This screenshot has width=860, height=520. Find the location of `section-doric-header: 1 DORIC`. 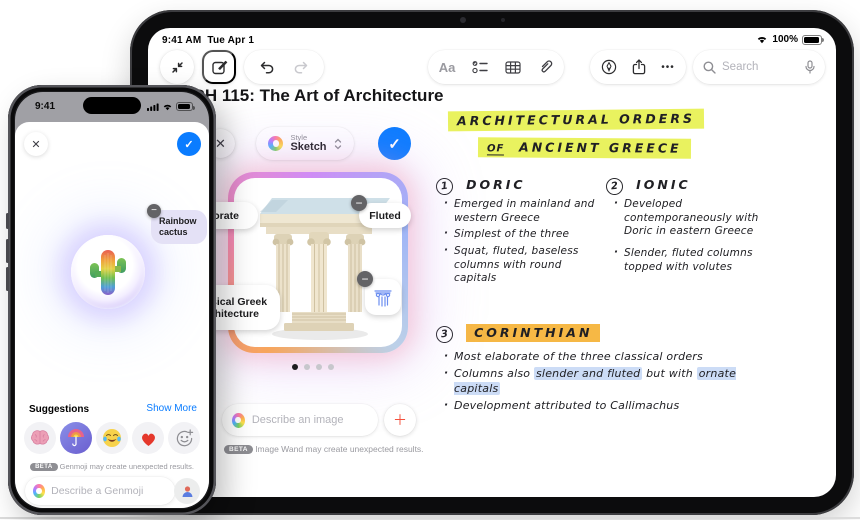

section-doric-header: 1 DORIC is located at coordinates (480, 185).